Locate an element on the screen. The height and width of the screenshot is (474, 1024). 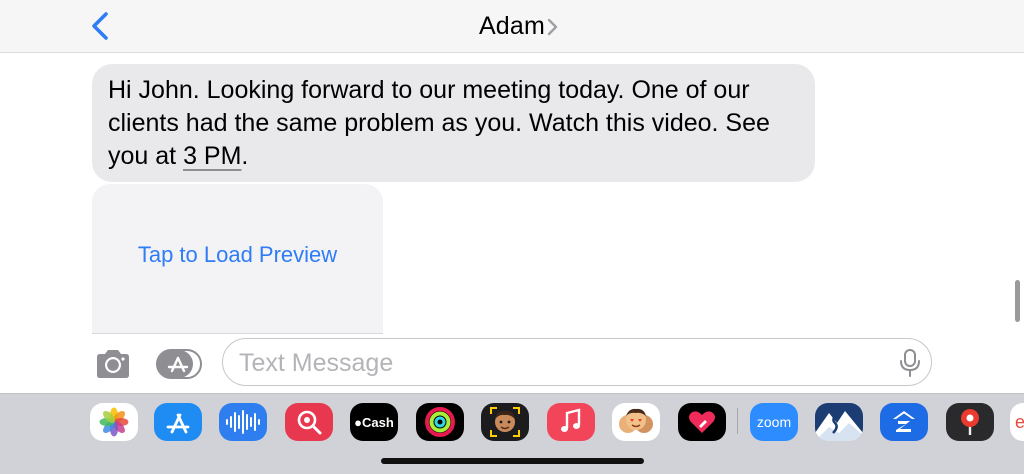
text-message-input is located at coordinates (559, 363).